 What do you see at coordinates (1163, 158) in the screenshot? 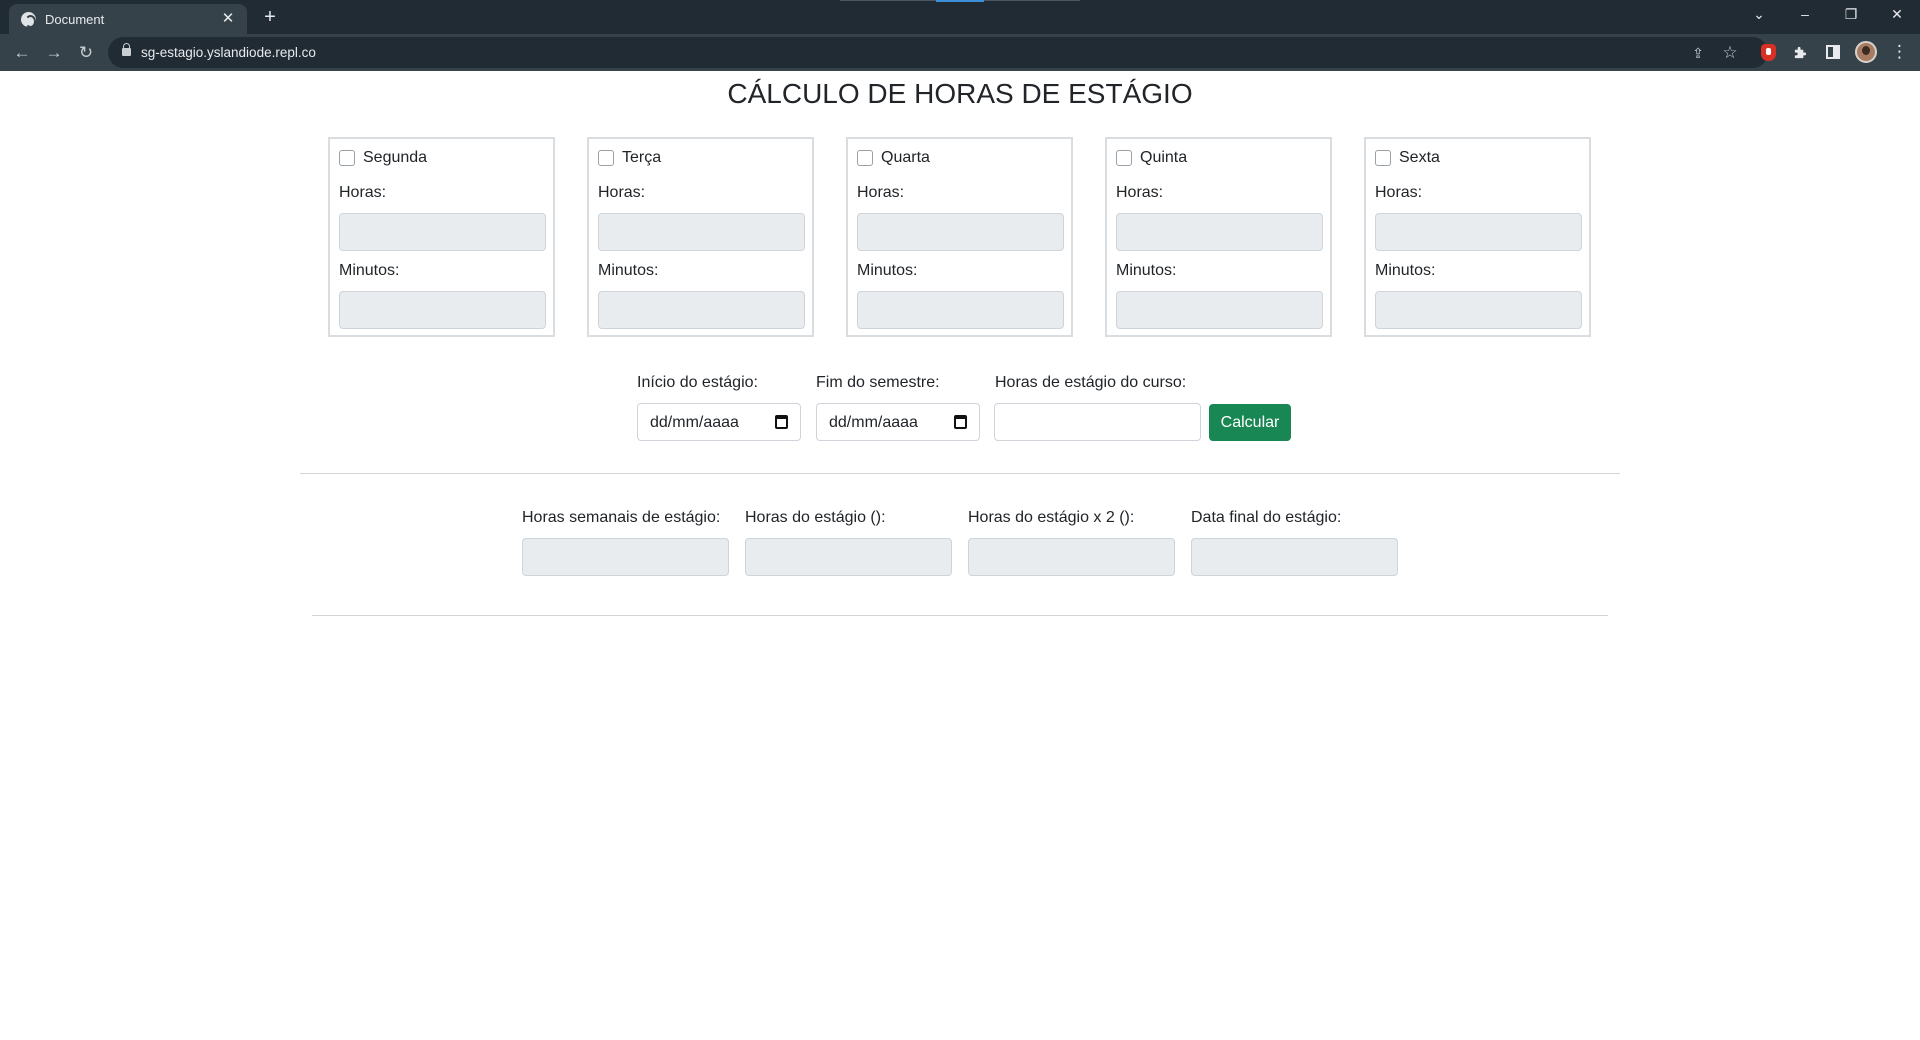
I see `day-name: Quinta` at bounding box center [1163, 158].